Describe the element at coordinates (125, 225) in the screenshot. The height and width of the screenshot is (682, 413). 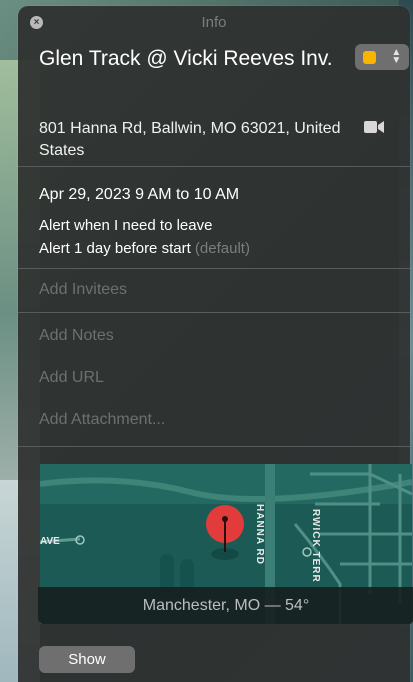
I see `alert-leave: Alert when I need to leave` at that location.